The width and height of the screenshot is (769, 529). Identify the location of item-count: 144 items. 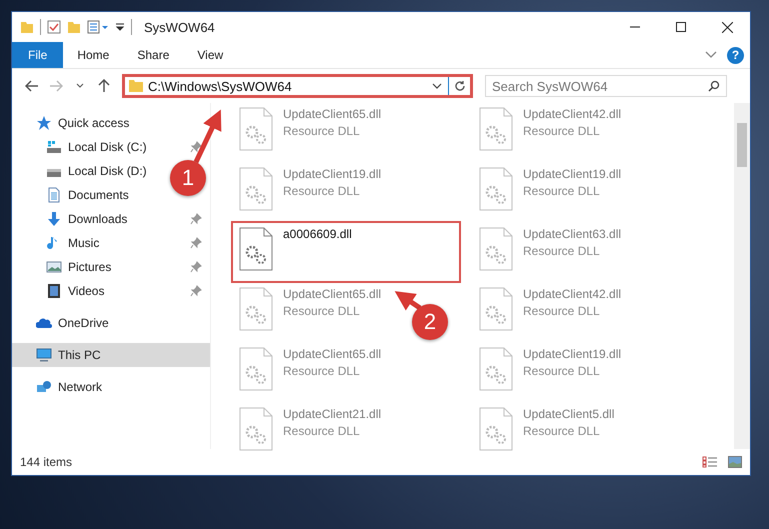
(46, 462).